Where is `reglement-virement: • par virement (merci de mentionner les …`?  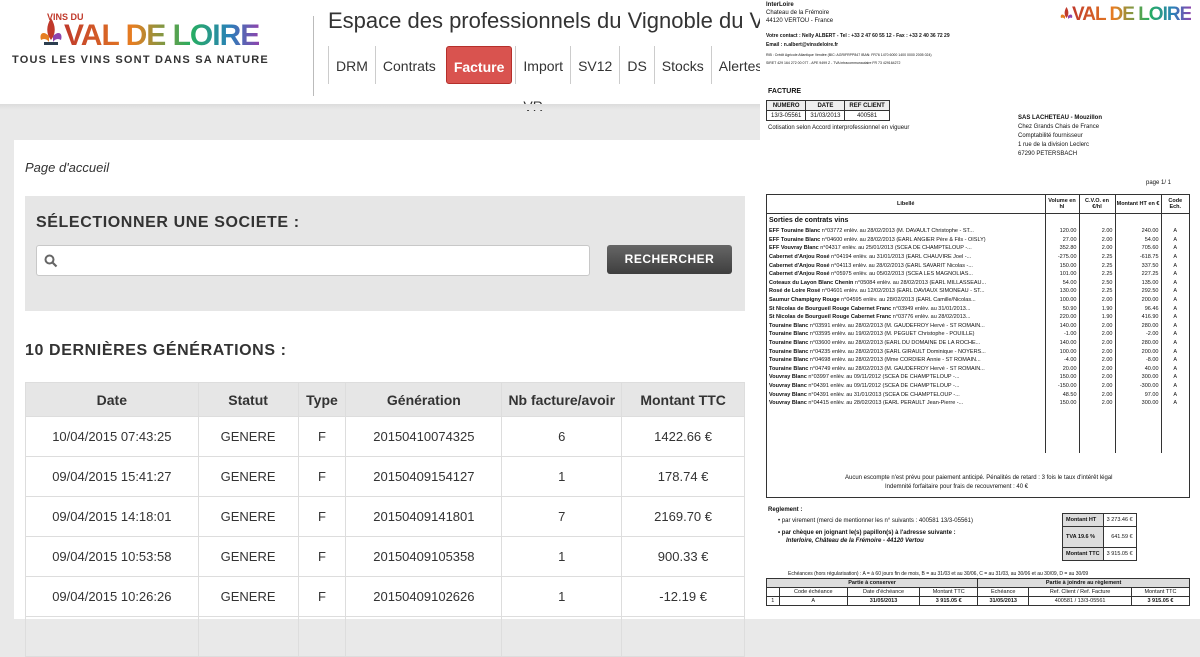
reglement-virement: • par virement (merci de mentionner les … is located at coordinates (875, 521).